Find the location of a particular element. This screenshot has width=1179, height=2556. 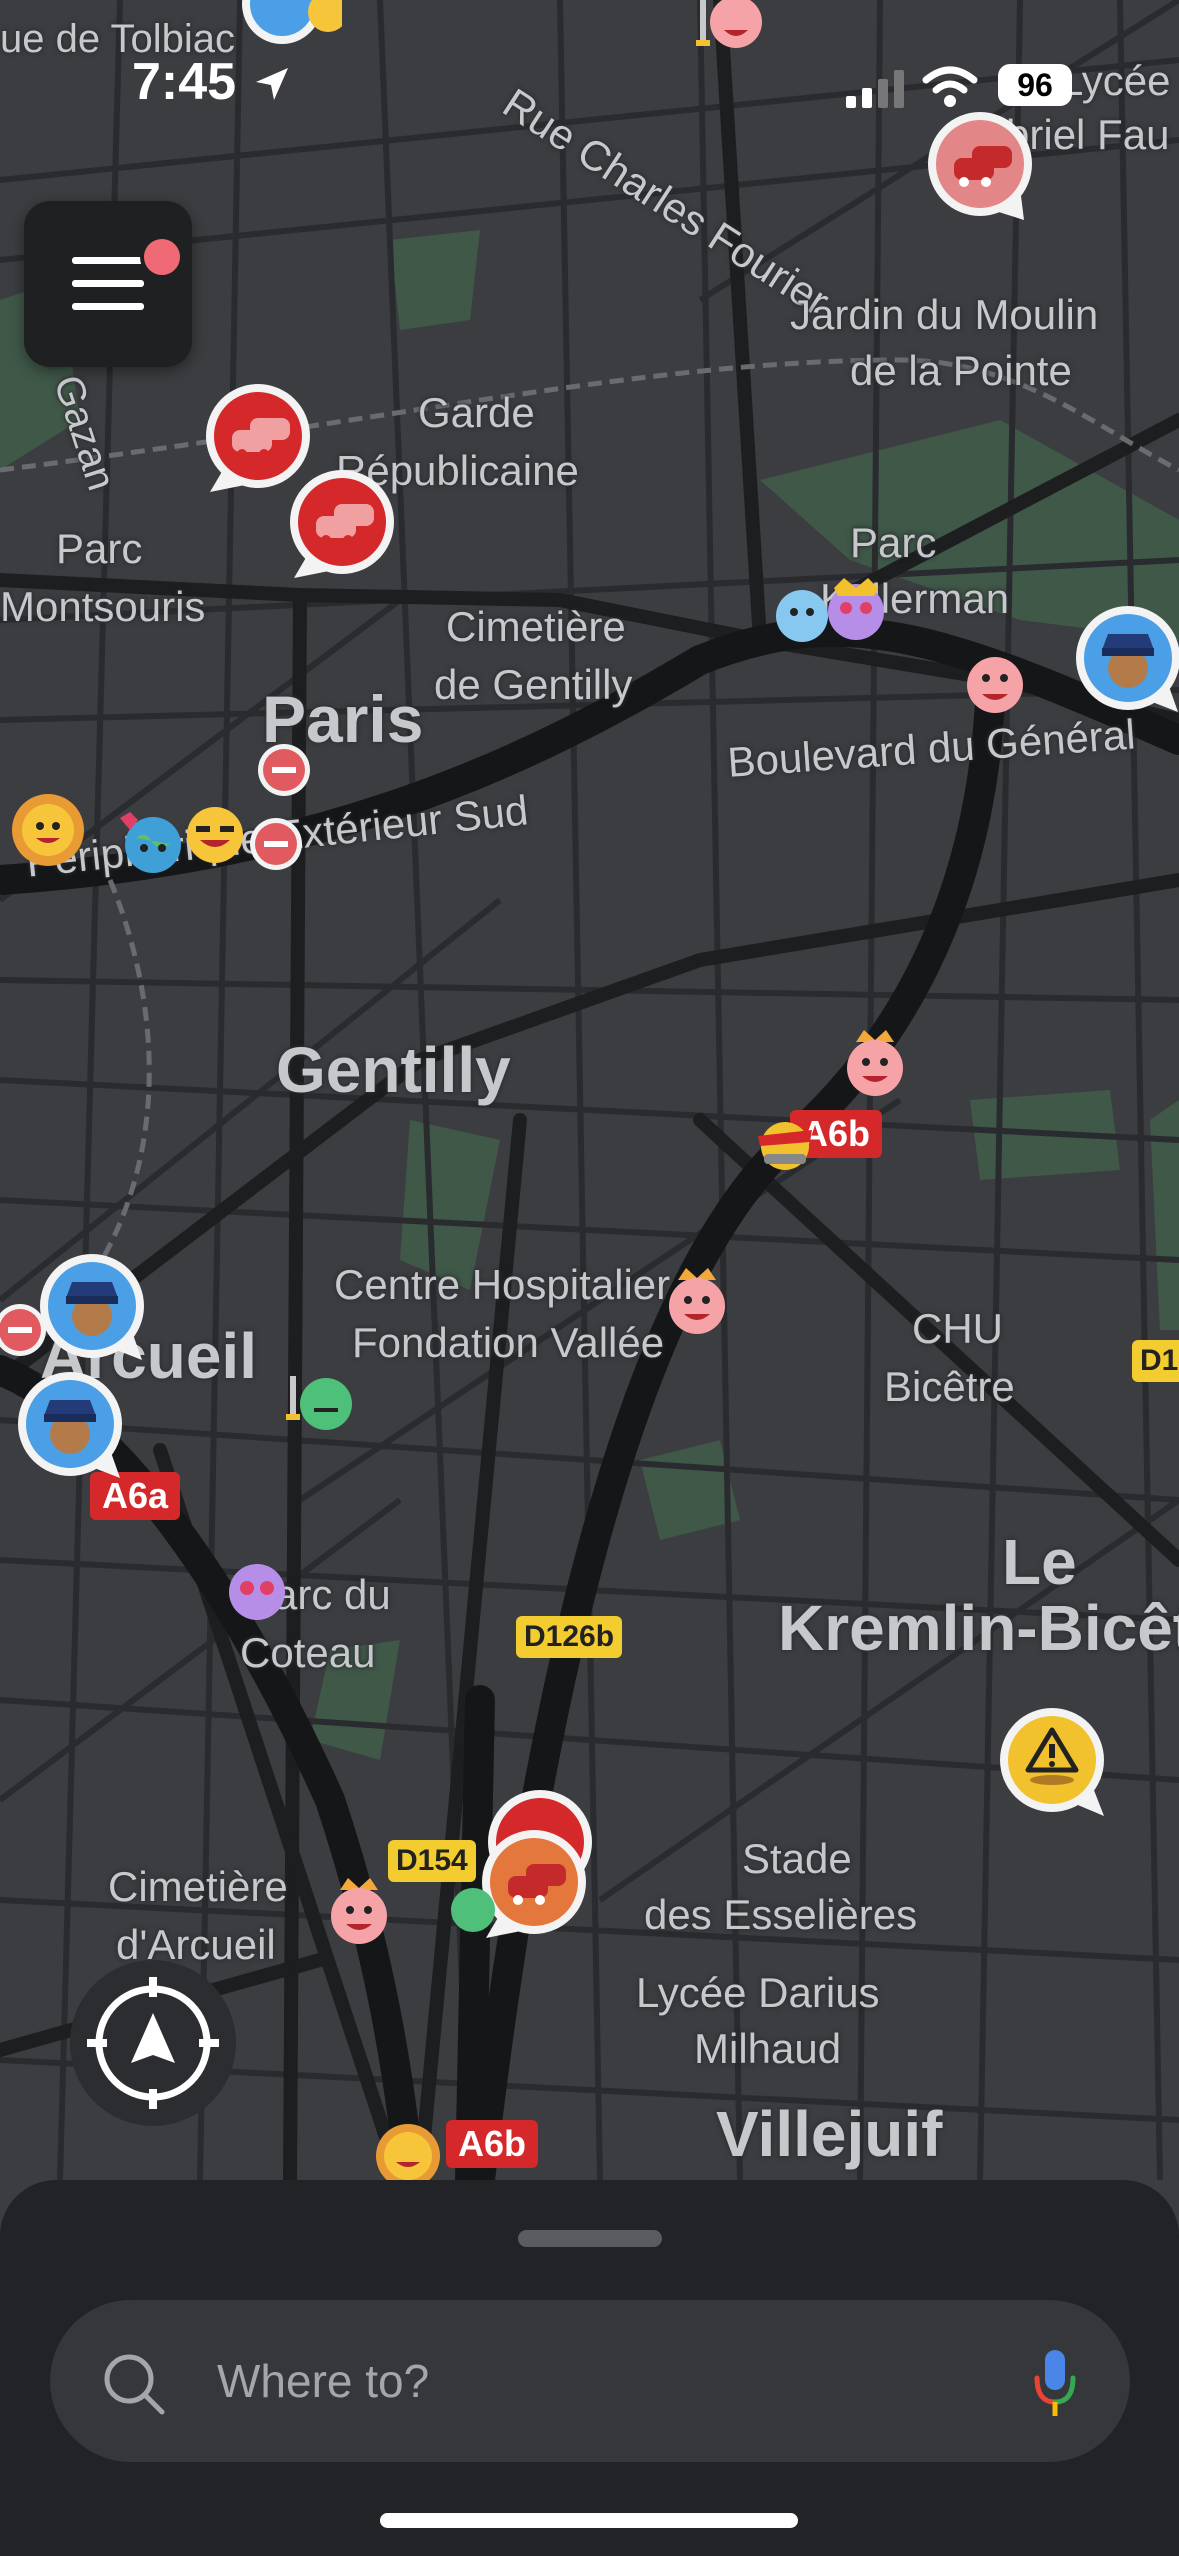

sheet-grabber is located at coordinates (590, 2238).